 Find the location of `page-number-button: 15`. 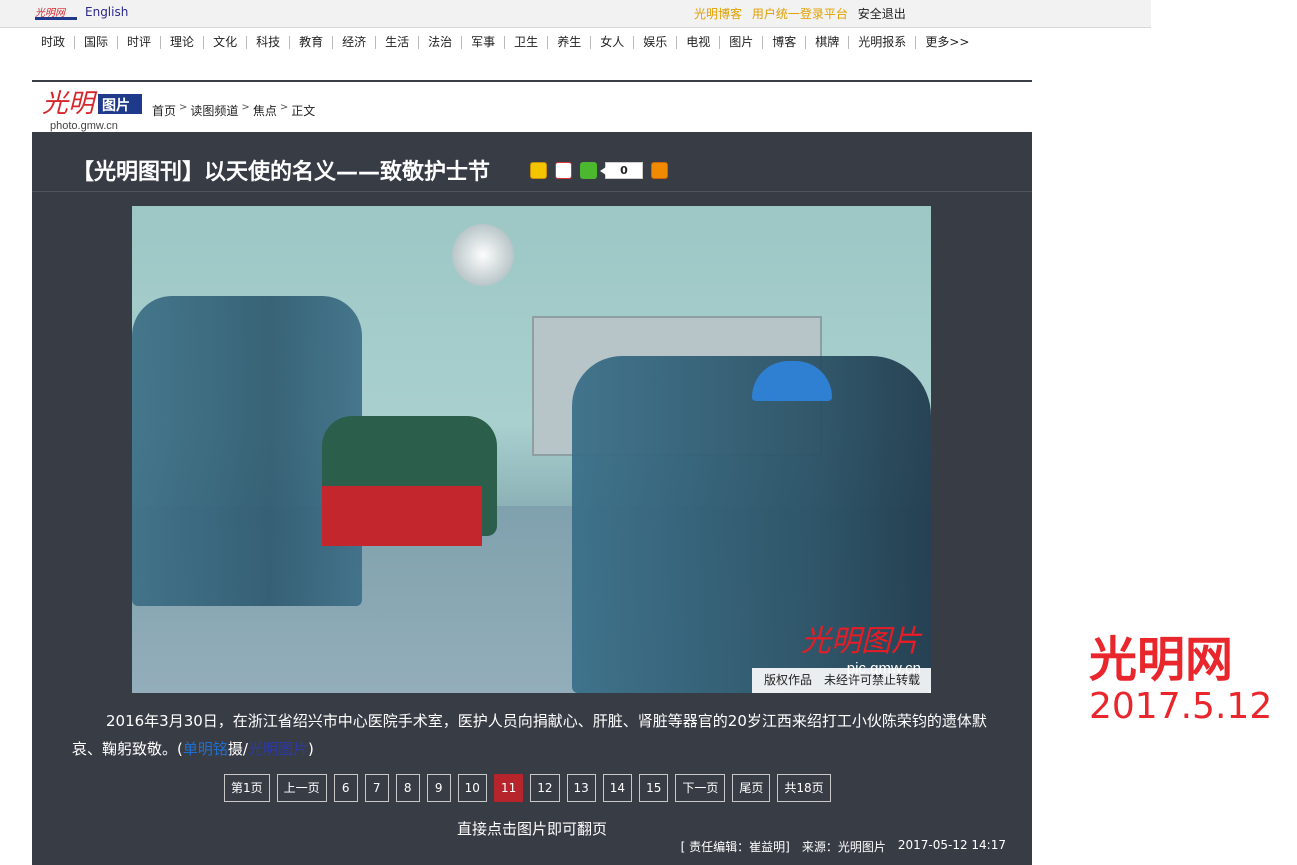

page-number-button: 15 is located at coordinates (654, 788).